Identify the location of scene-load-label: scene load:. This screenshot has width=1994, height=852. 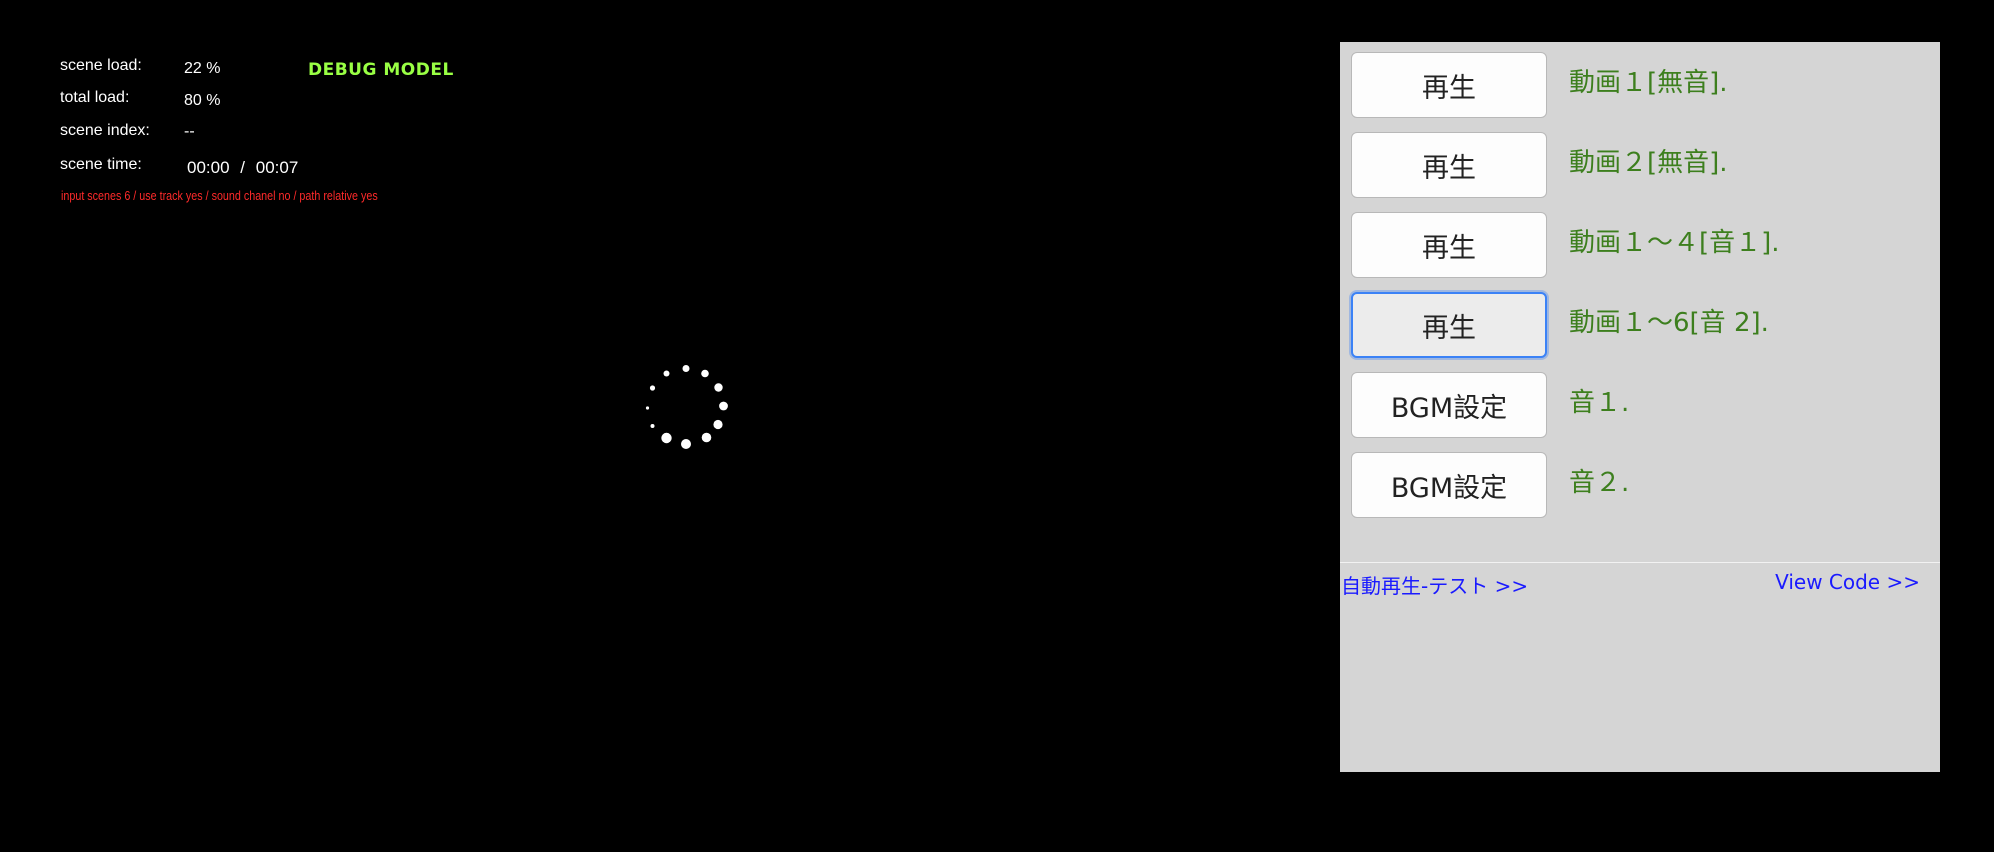
(101, 65).